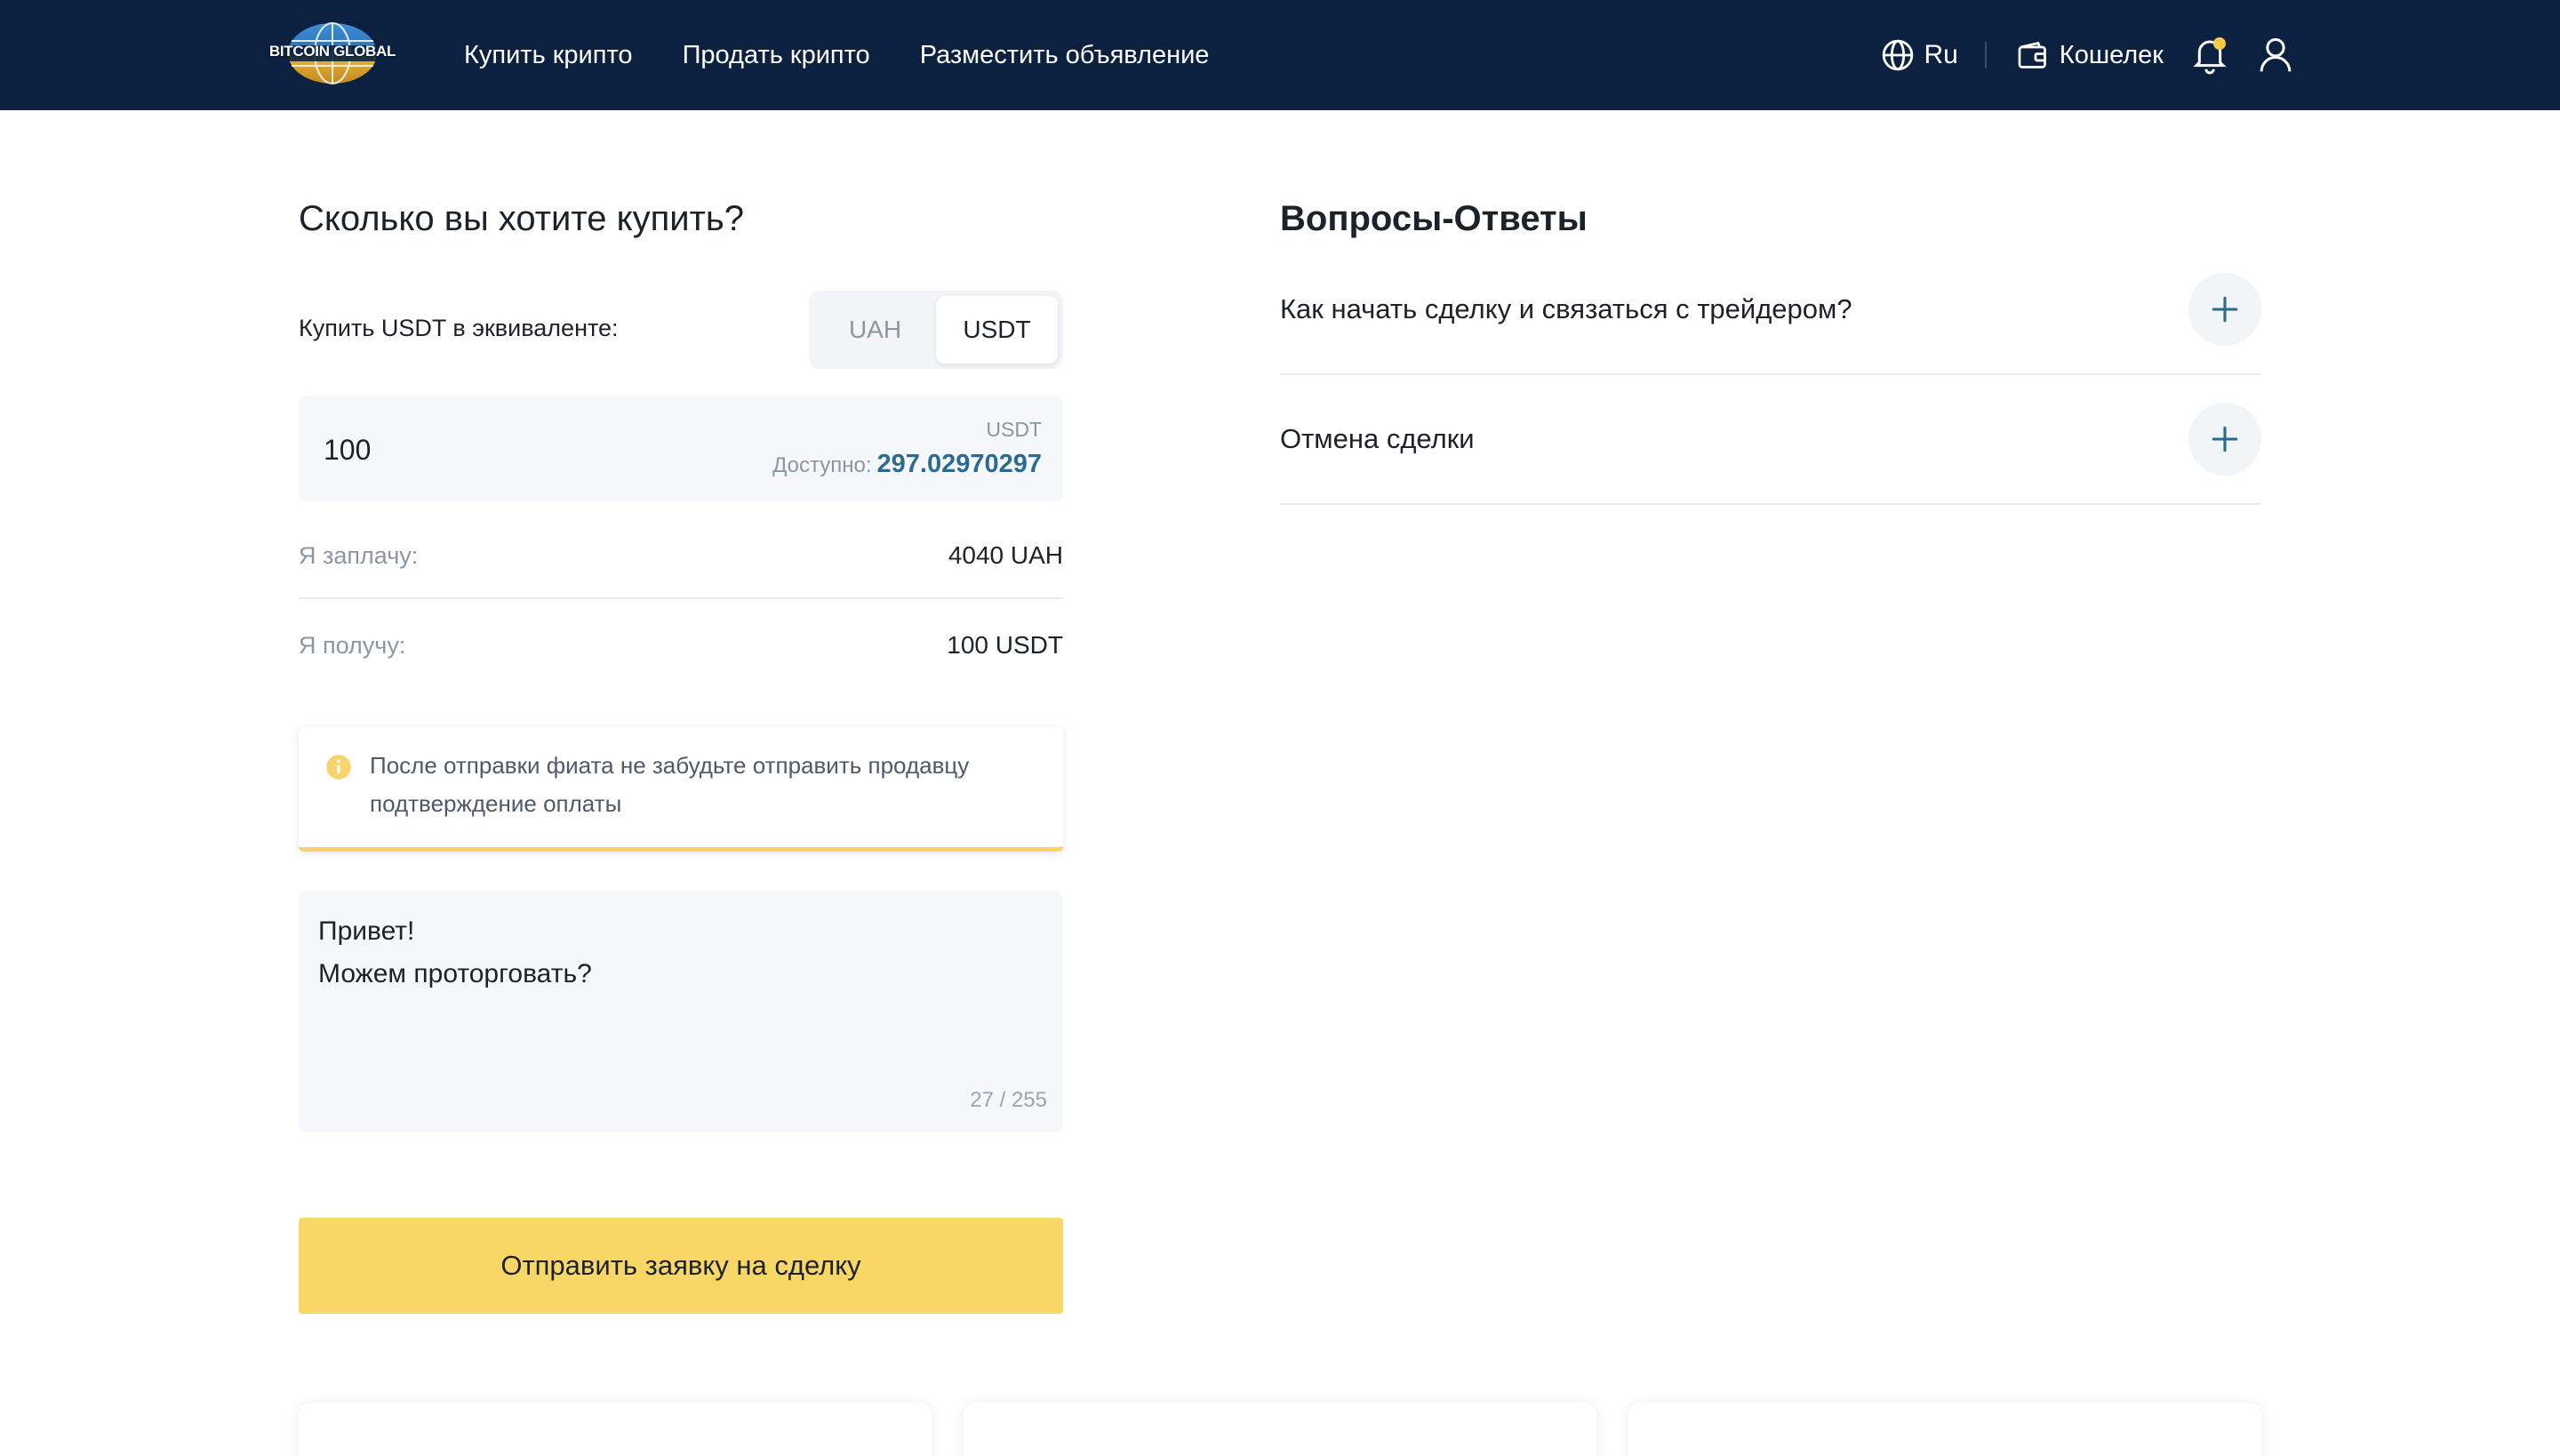 The image size is (2560, 1456). Describe the element at coordinates (681, 645) in the screenshot. I see `receive-row: Я получу: 100 USDT` at that location.